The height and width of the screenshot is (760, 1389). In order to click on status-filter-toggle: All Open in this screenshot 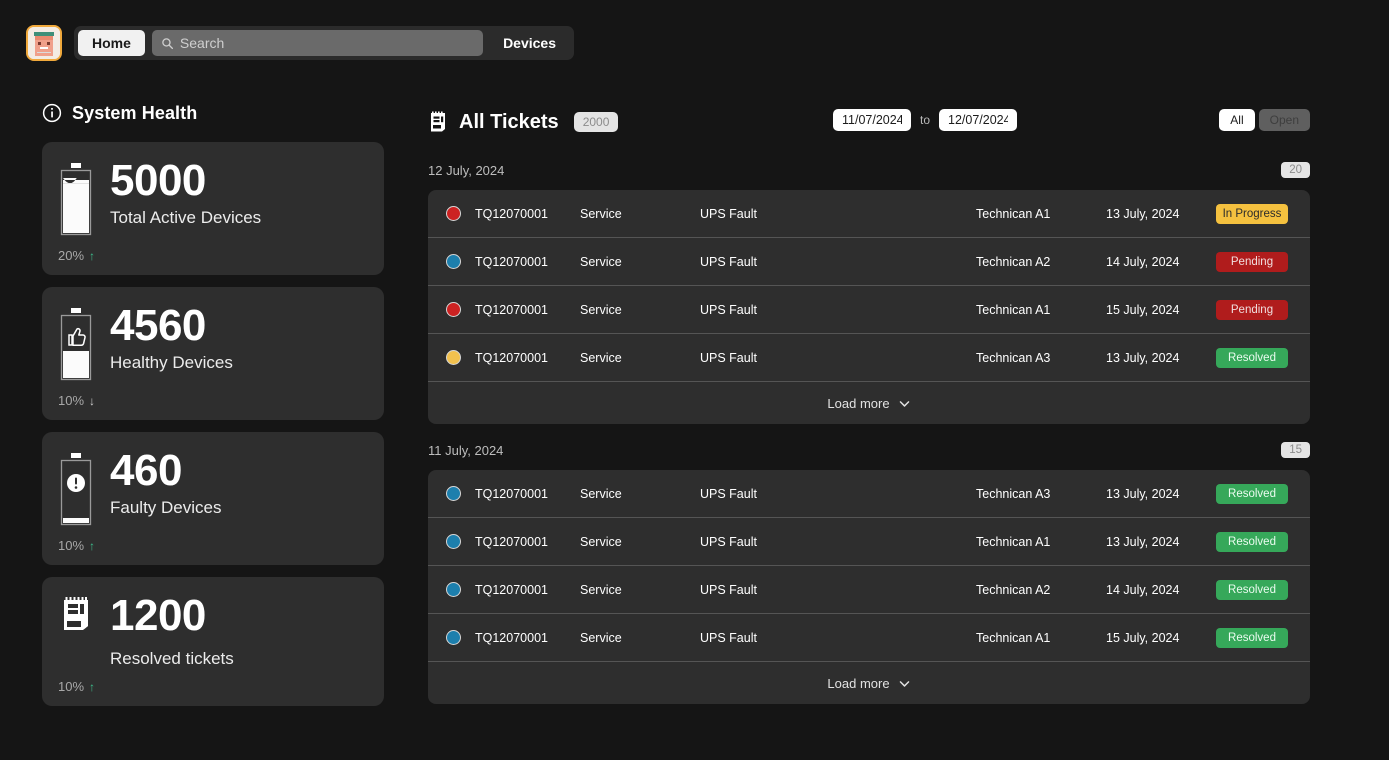, I will do `click(1264, 120)`.